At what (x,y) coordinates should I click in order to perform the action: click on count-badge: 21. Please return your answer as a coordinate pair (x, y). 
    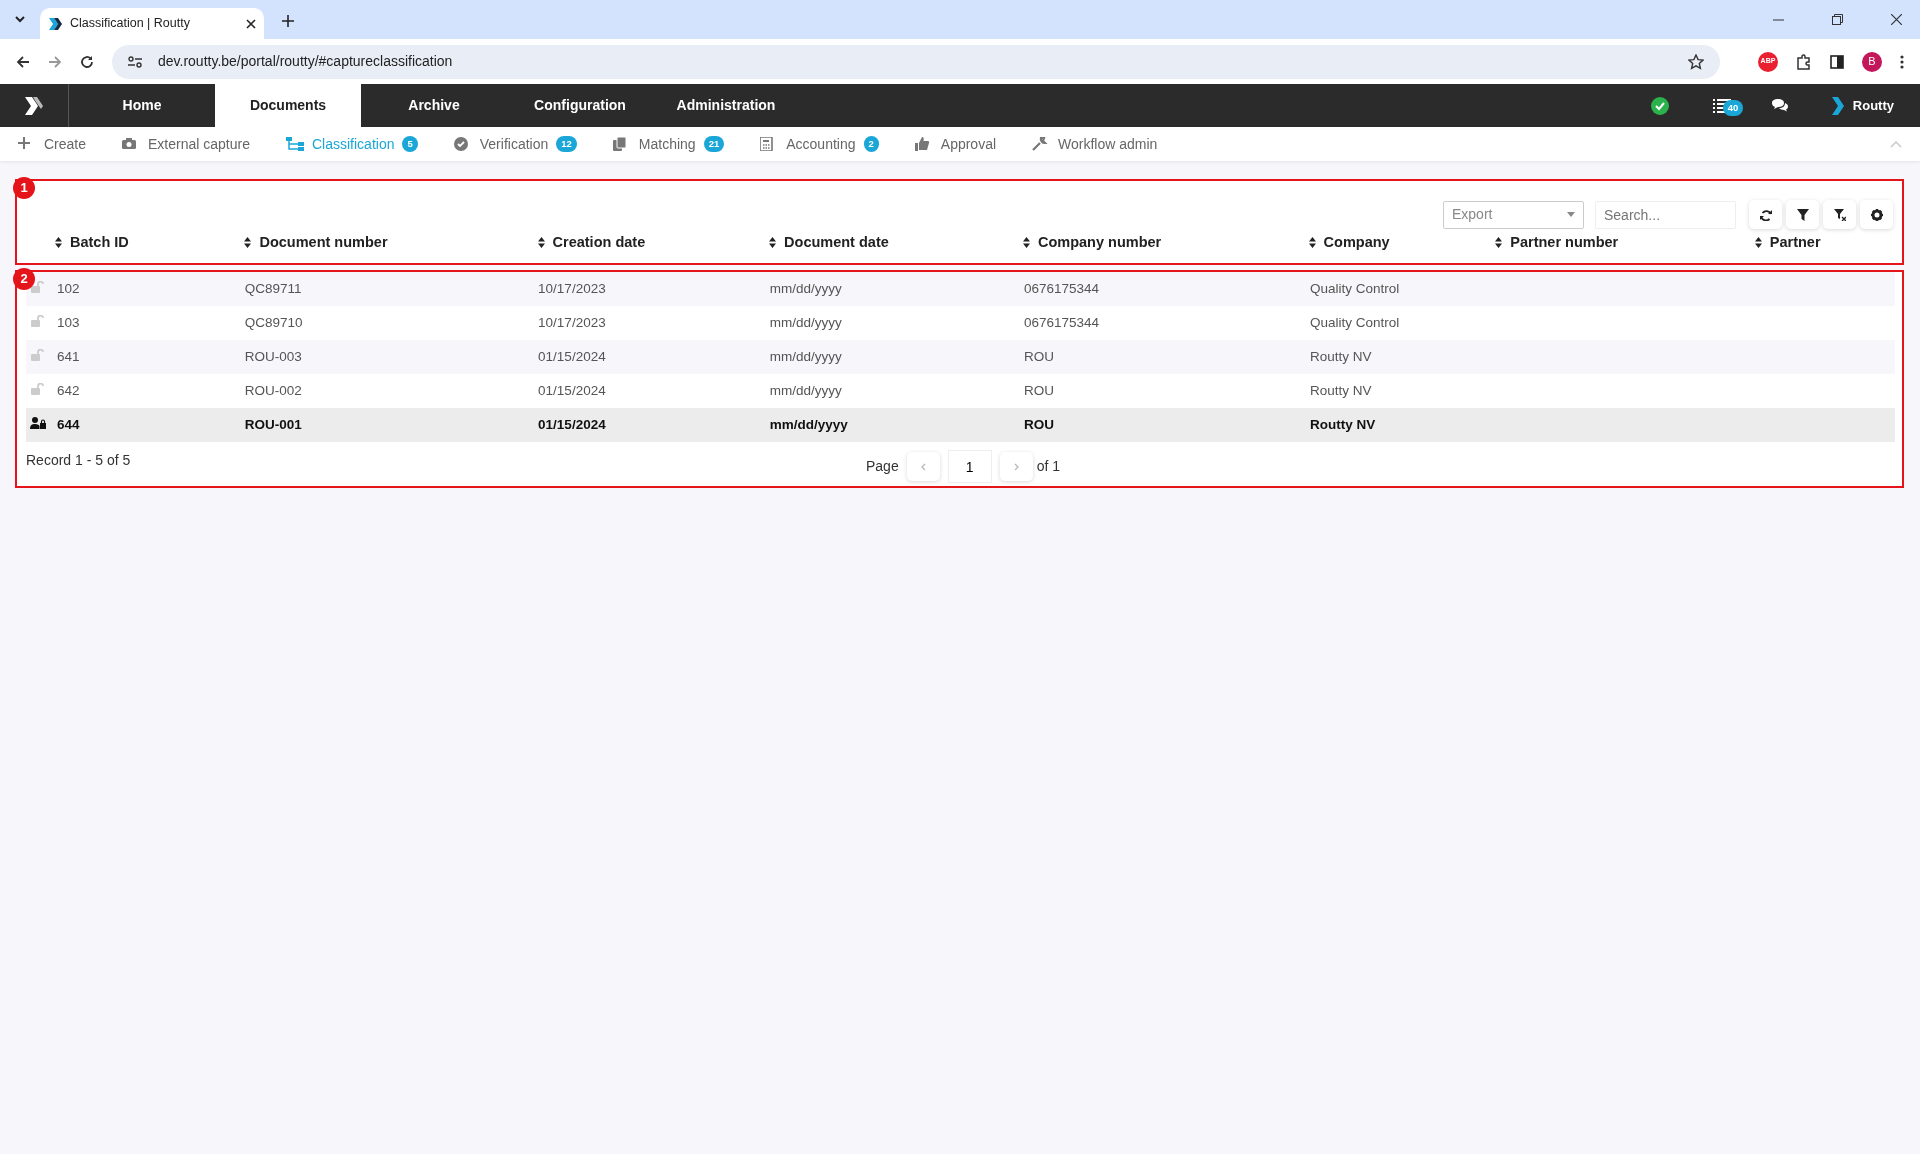
    Looking at the image, I should click on (714, 144).